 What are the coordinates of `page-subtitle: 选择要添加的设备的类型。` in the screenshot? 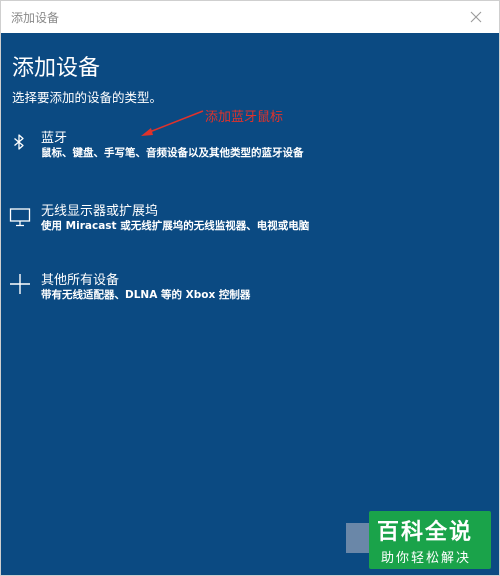 It's located at (87, 97).